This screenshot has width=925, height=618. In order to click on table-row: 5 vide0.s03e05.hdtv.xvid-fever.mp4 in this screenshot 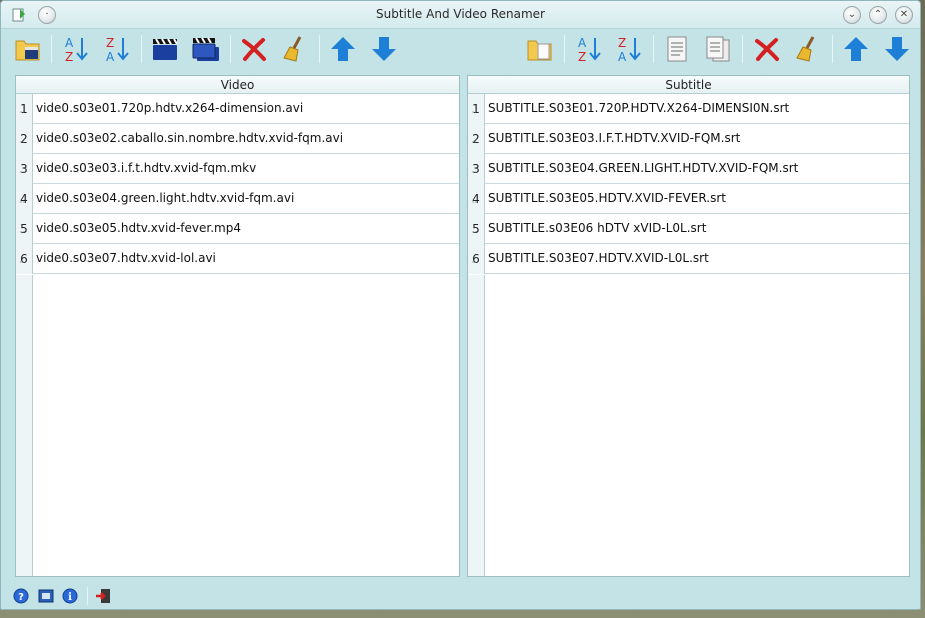, I will do `click(237, 231)`.